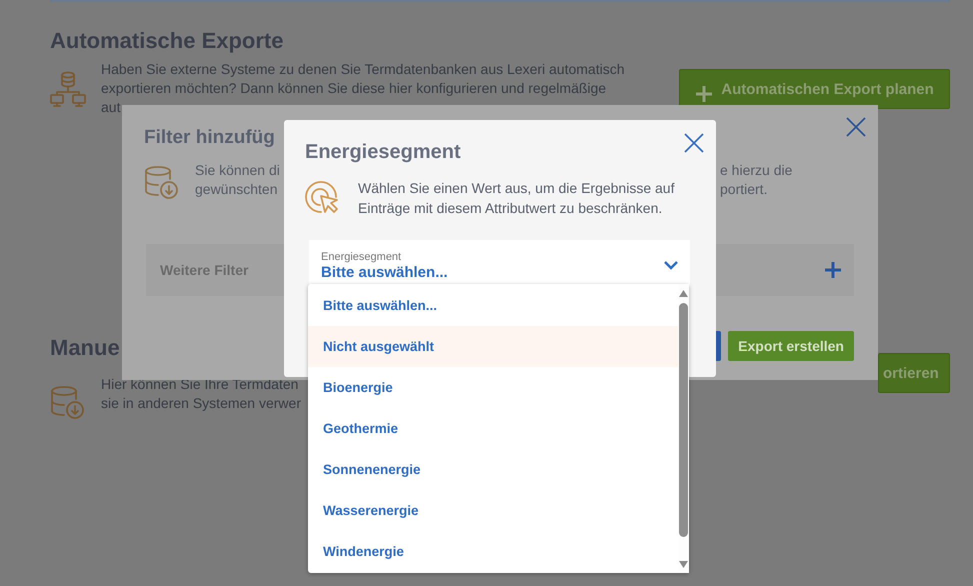  What do you see at coordinates (237, 170) in the screenshot?
I see `description-line: Sie können di` at bounding box center [237, 170].